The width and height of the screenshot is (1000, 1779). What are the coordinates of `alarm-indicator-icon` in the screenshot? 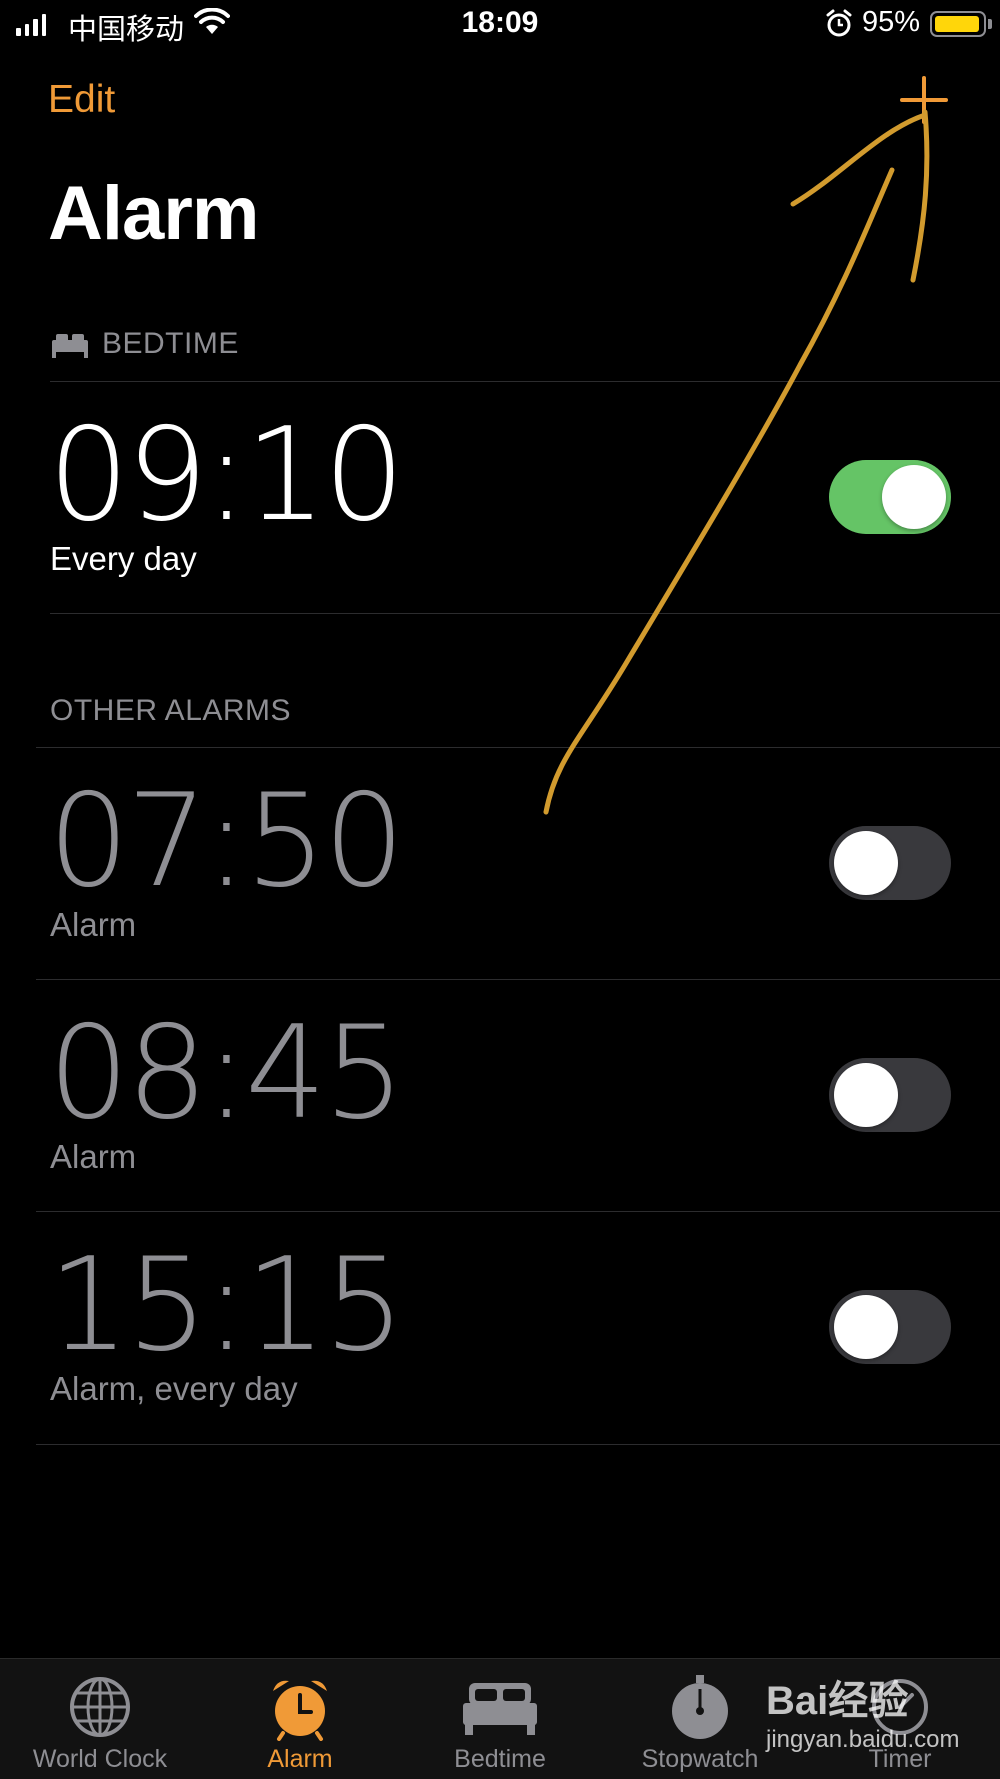 It's located at (839, 23).